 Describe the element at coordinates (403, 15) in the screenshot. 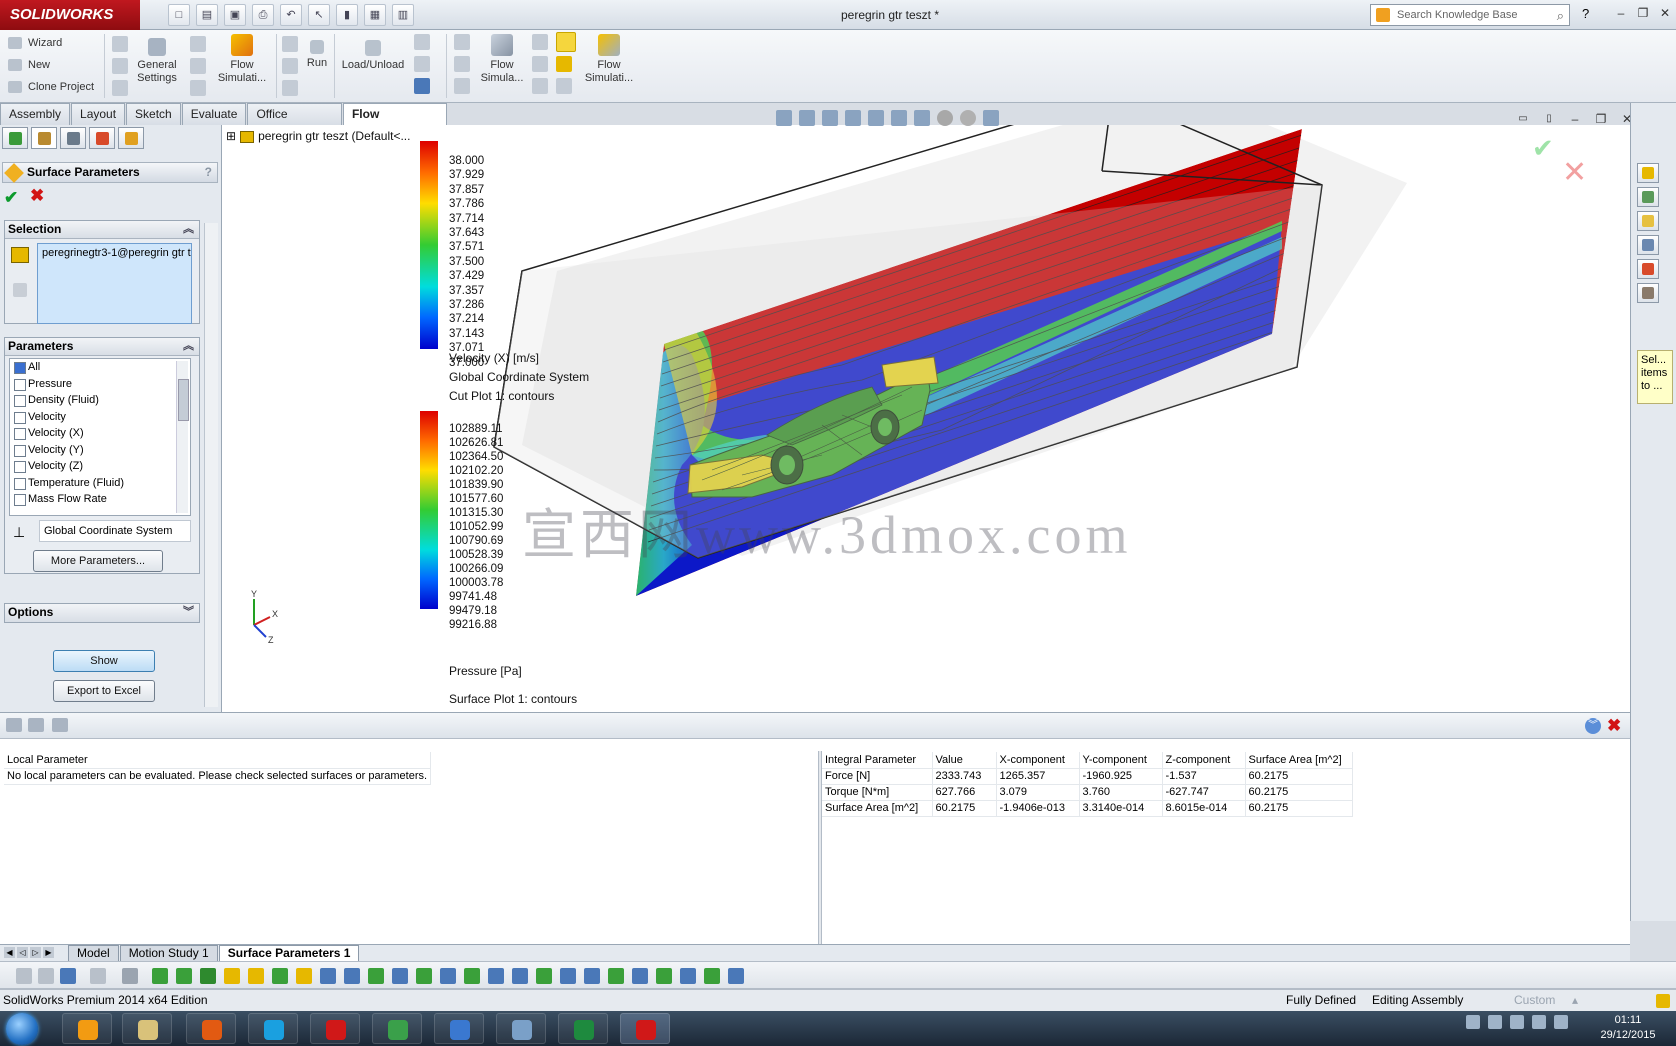

I see `options-icon: ▥` at that location.